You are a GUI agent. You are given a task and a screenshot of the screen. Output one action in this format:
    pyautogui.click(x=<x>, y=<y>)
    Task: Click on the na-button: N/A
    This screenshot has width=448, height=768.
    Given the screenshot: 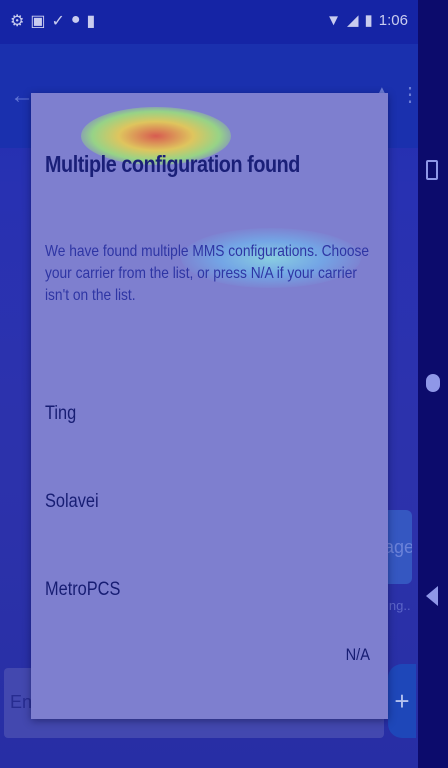 What is the action you would take?
    pyautogui.click(x=351, y=659)
    